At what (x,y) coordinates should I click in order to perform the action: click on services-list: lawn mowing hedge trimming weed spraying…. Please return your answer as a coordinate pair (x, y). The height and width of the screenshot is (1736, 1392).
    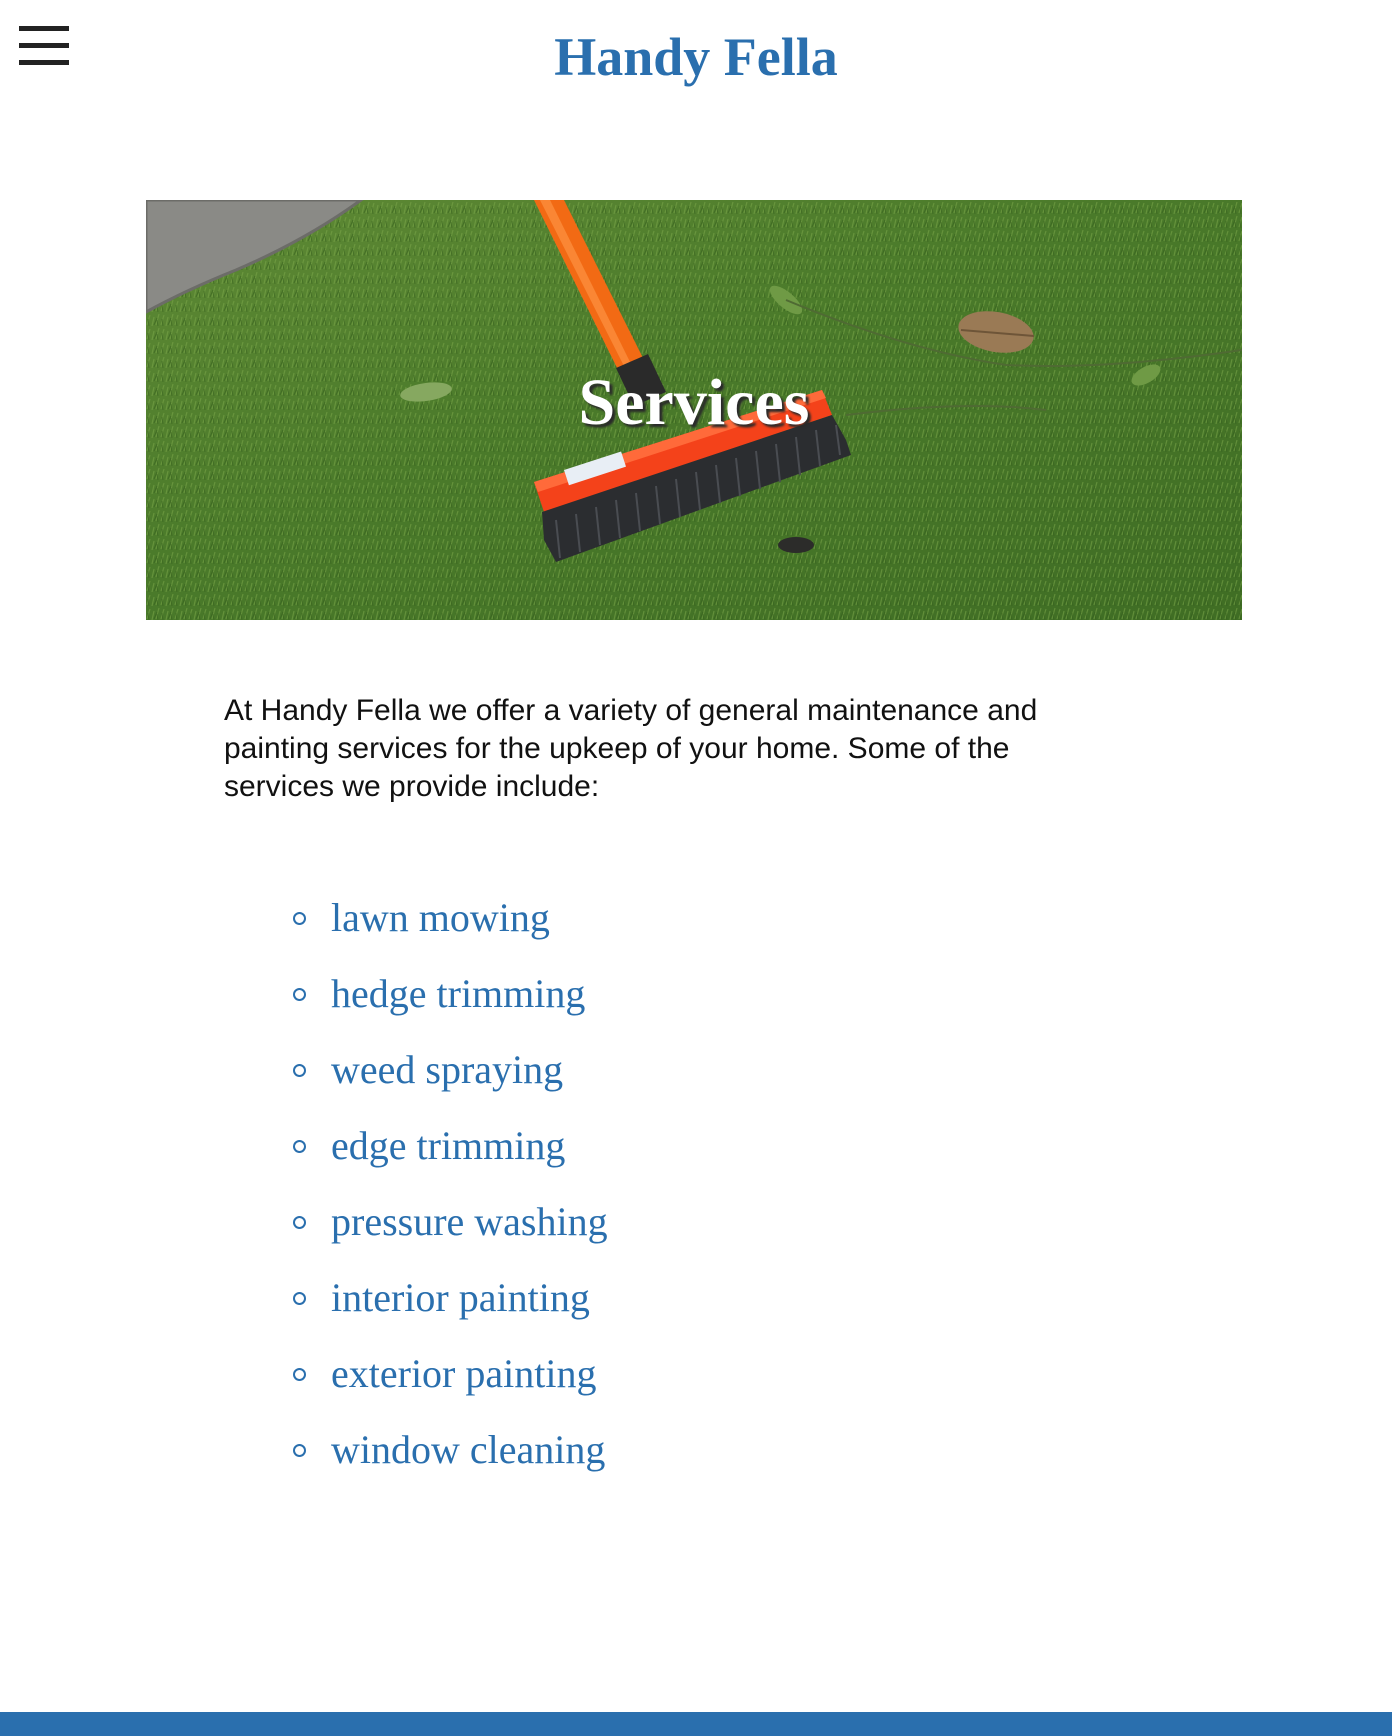
    Looking at the image, I should click on (449, 1184).